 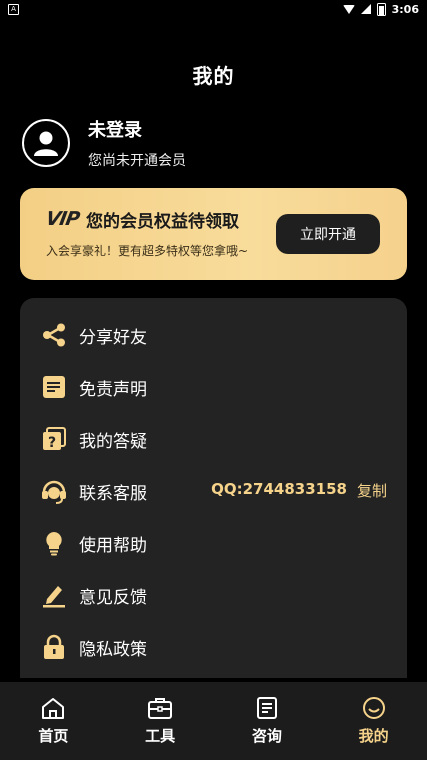 What do you see at coordinates (213, 646) in the screenshot?
I see `menu-item-privacy: 隐私政策` at bounding box center [213, 646].